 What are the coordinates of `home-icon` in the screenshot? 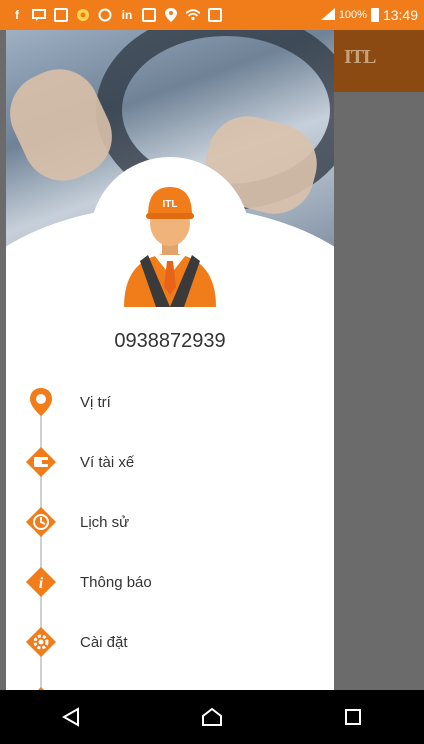 It's located at (211, 716).